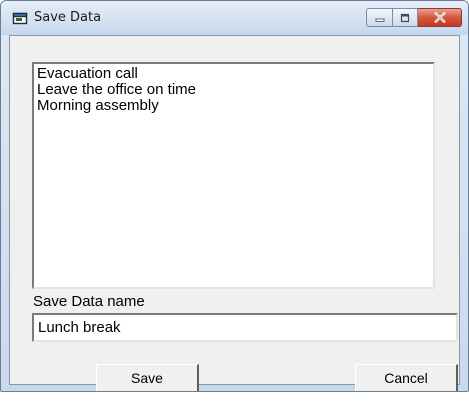 This screenshot has width=469, height=408. What do you see at coordinates (233, 90) in the screenshot?
I see `list-item: Leave the office on time` at bounding box center [233, 90].